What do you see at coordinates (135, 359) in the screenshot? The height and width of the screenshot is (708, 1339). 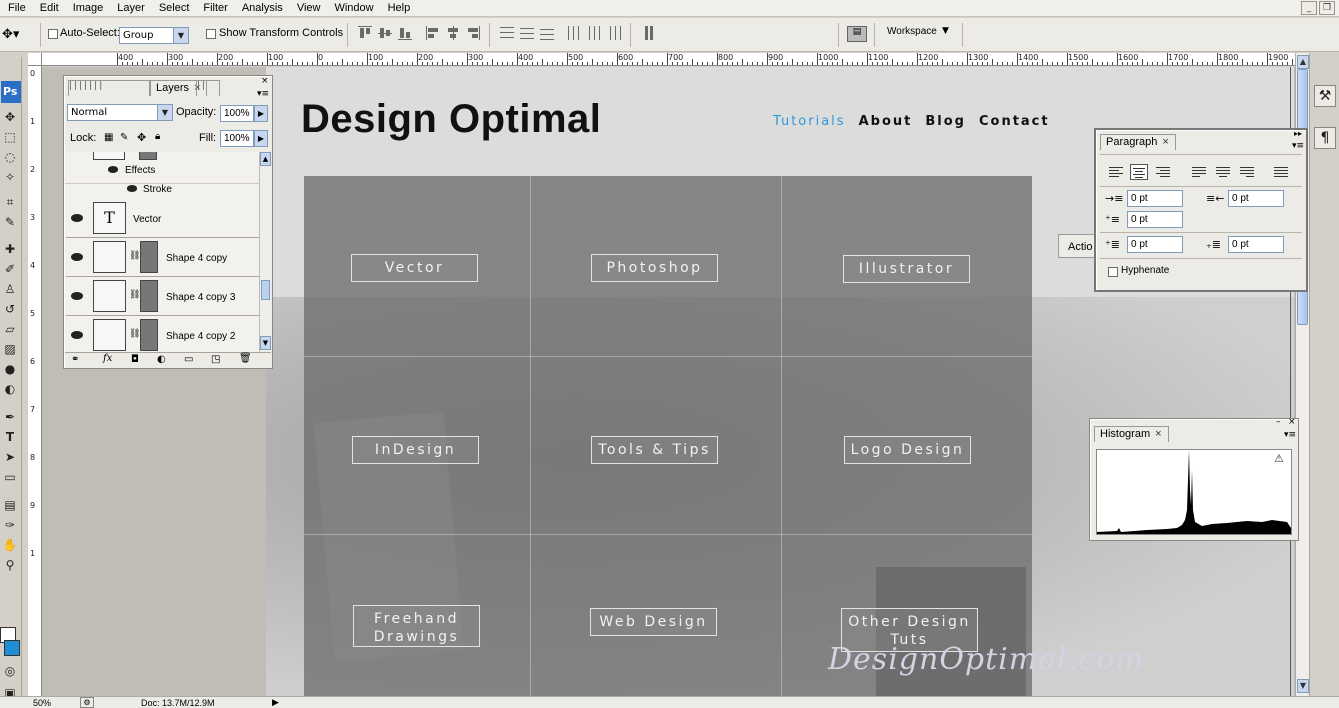 I see `add-mask-icon: ◘` at bounding box center [135, 359].